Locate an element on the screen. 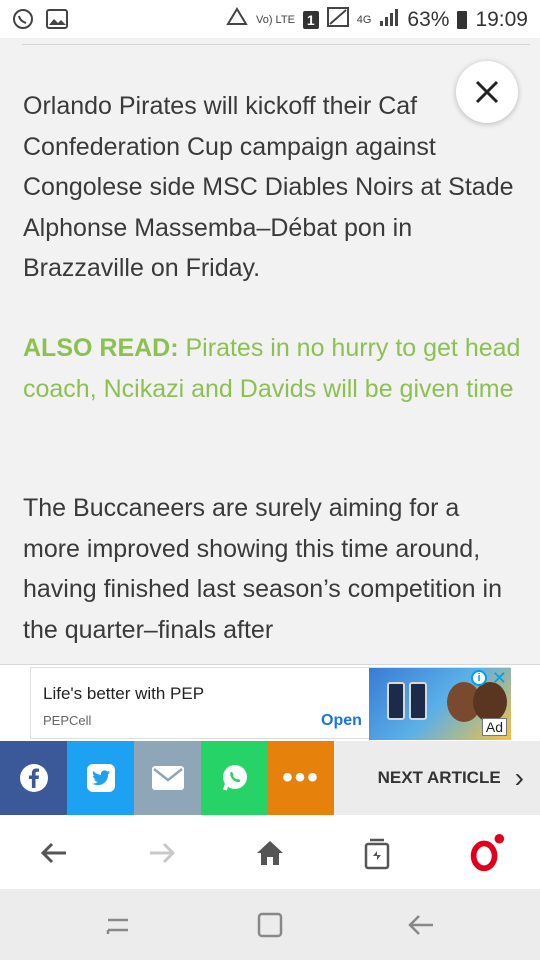  ad-image: i ✕ Ad is located at coordinates (440, 704).